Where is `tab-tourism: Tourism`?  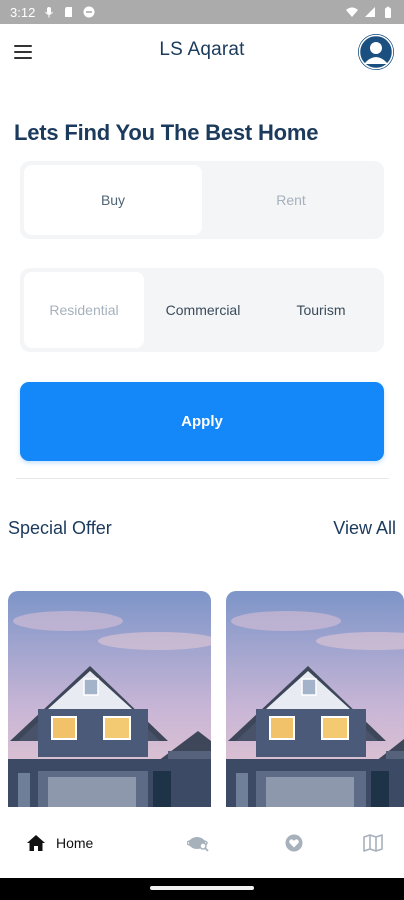
tab-tourism: Tourism is located at coordinates (321, 310).